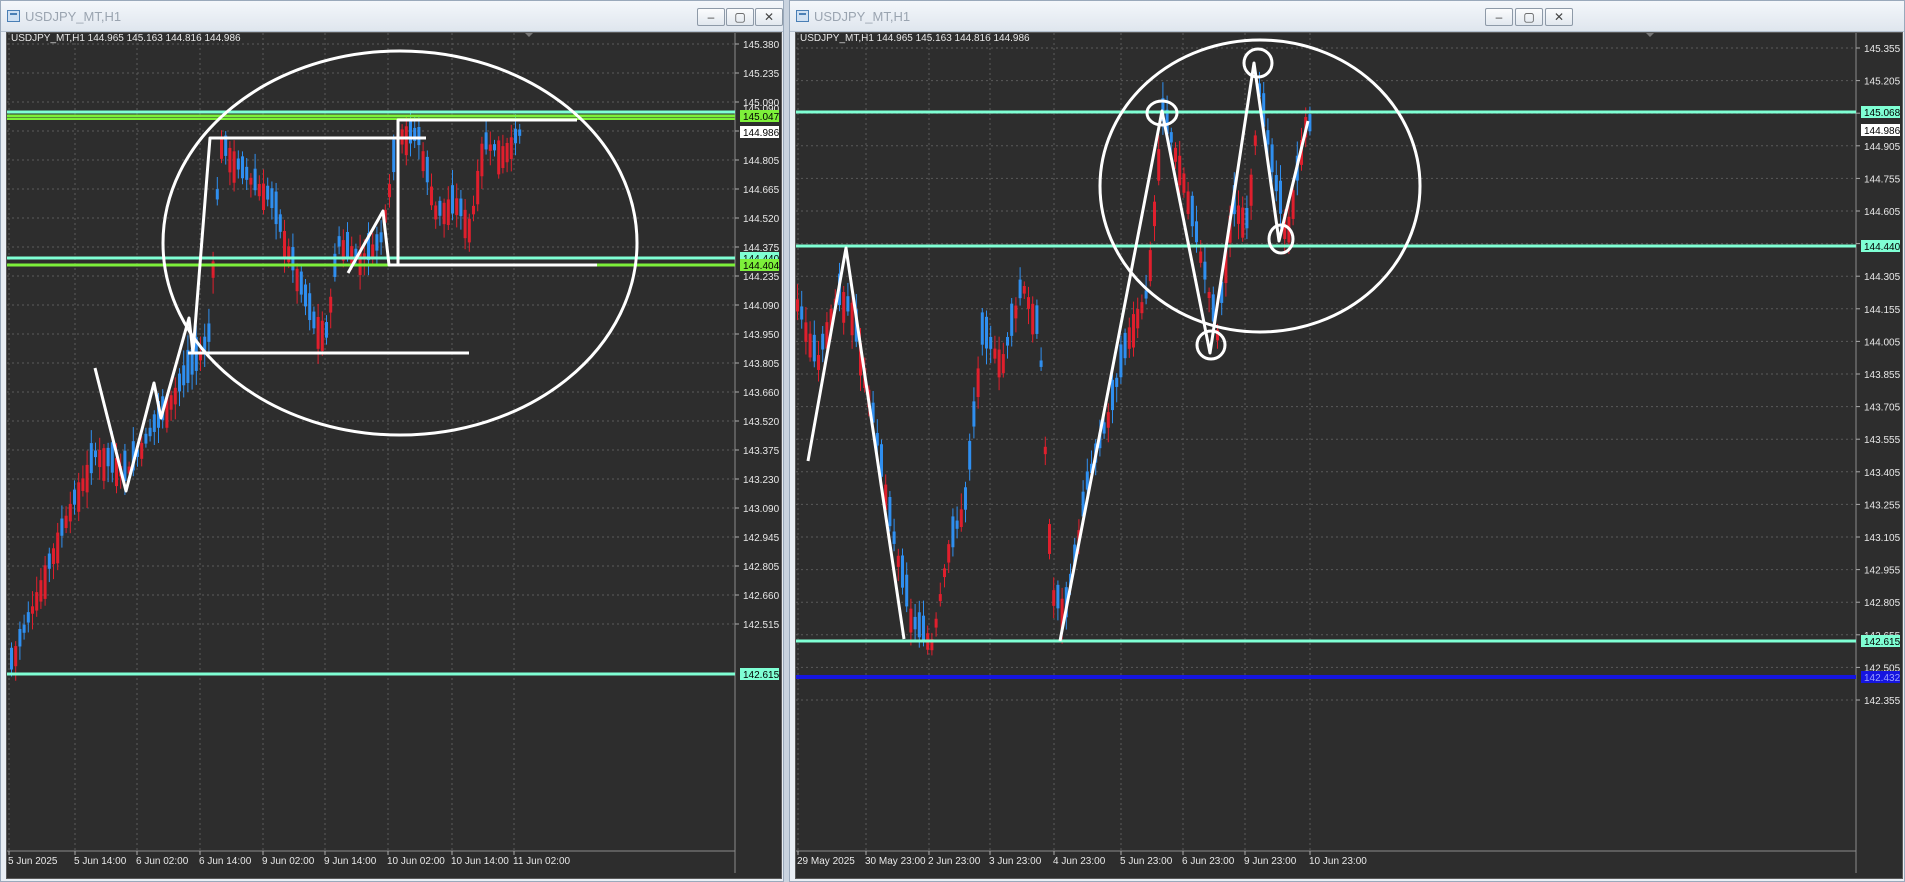  I want to click on time-label: 10 Jun 23:00, so click(1338, 861).